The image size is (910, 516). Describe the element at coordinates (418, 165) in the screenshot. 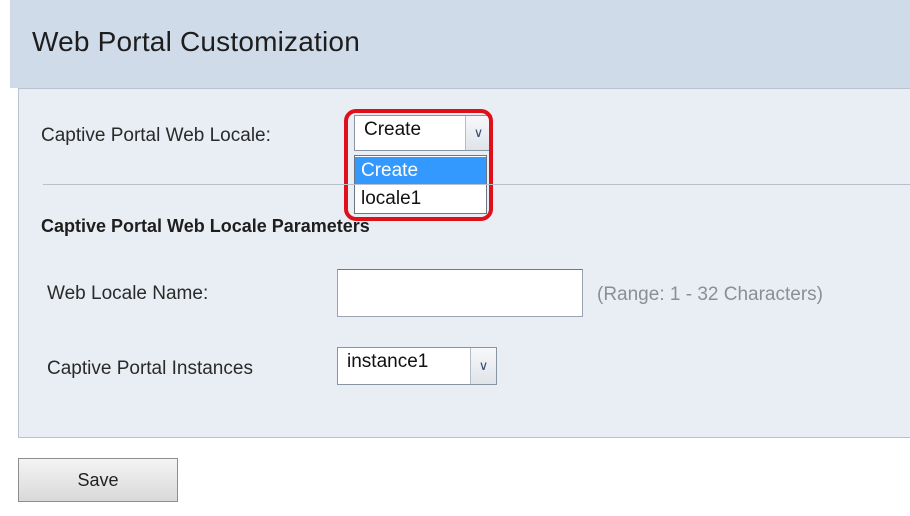

I see `highlight-annotation` at that location.